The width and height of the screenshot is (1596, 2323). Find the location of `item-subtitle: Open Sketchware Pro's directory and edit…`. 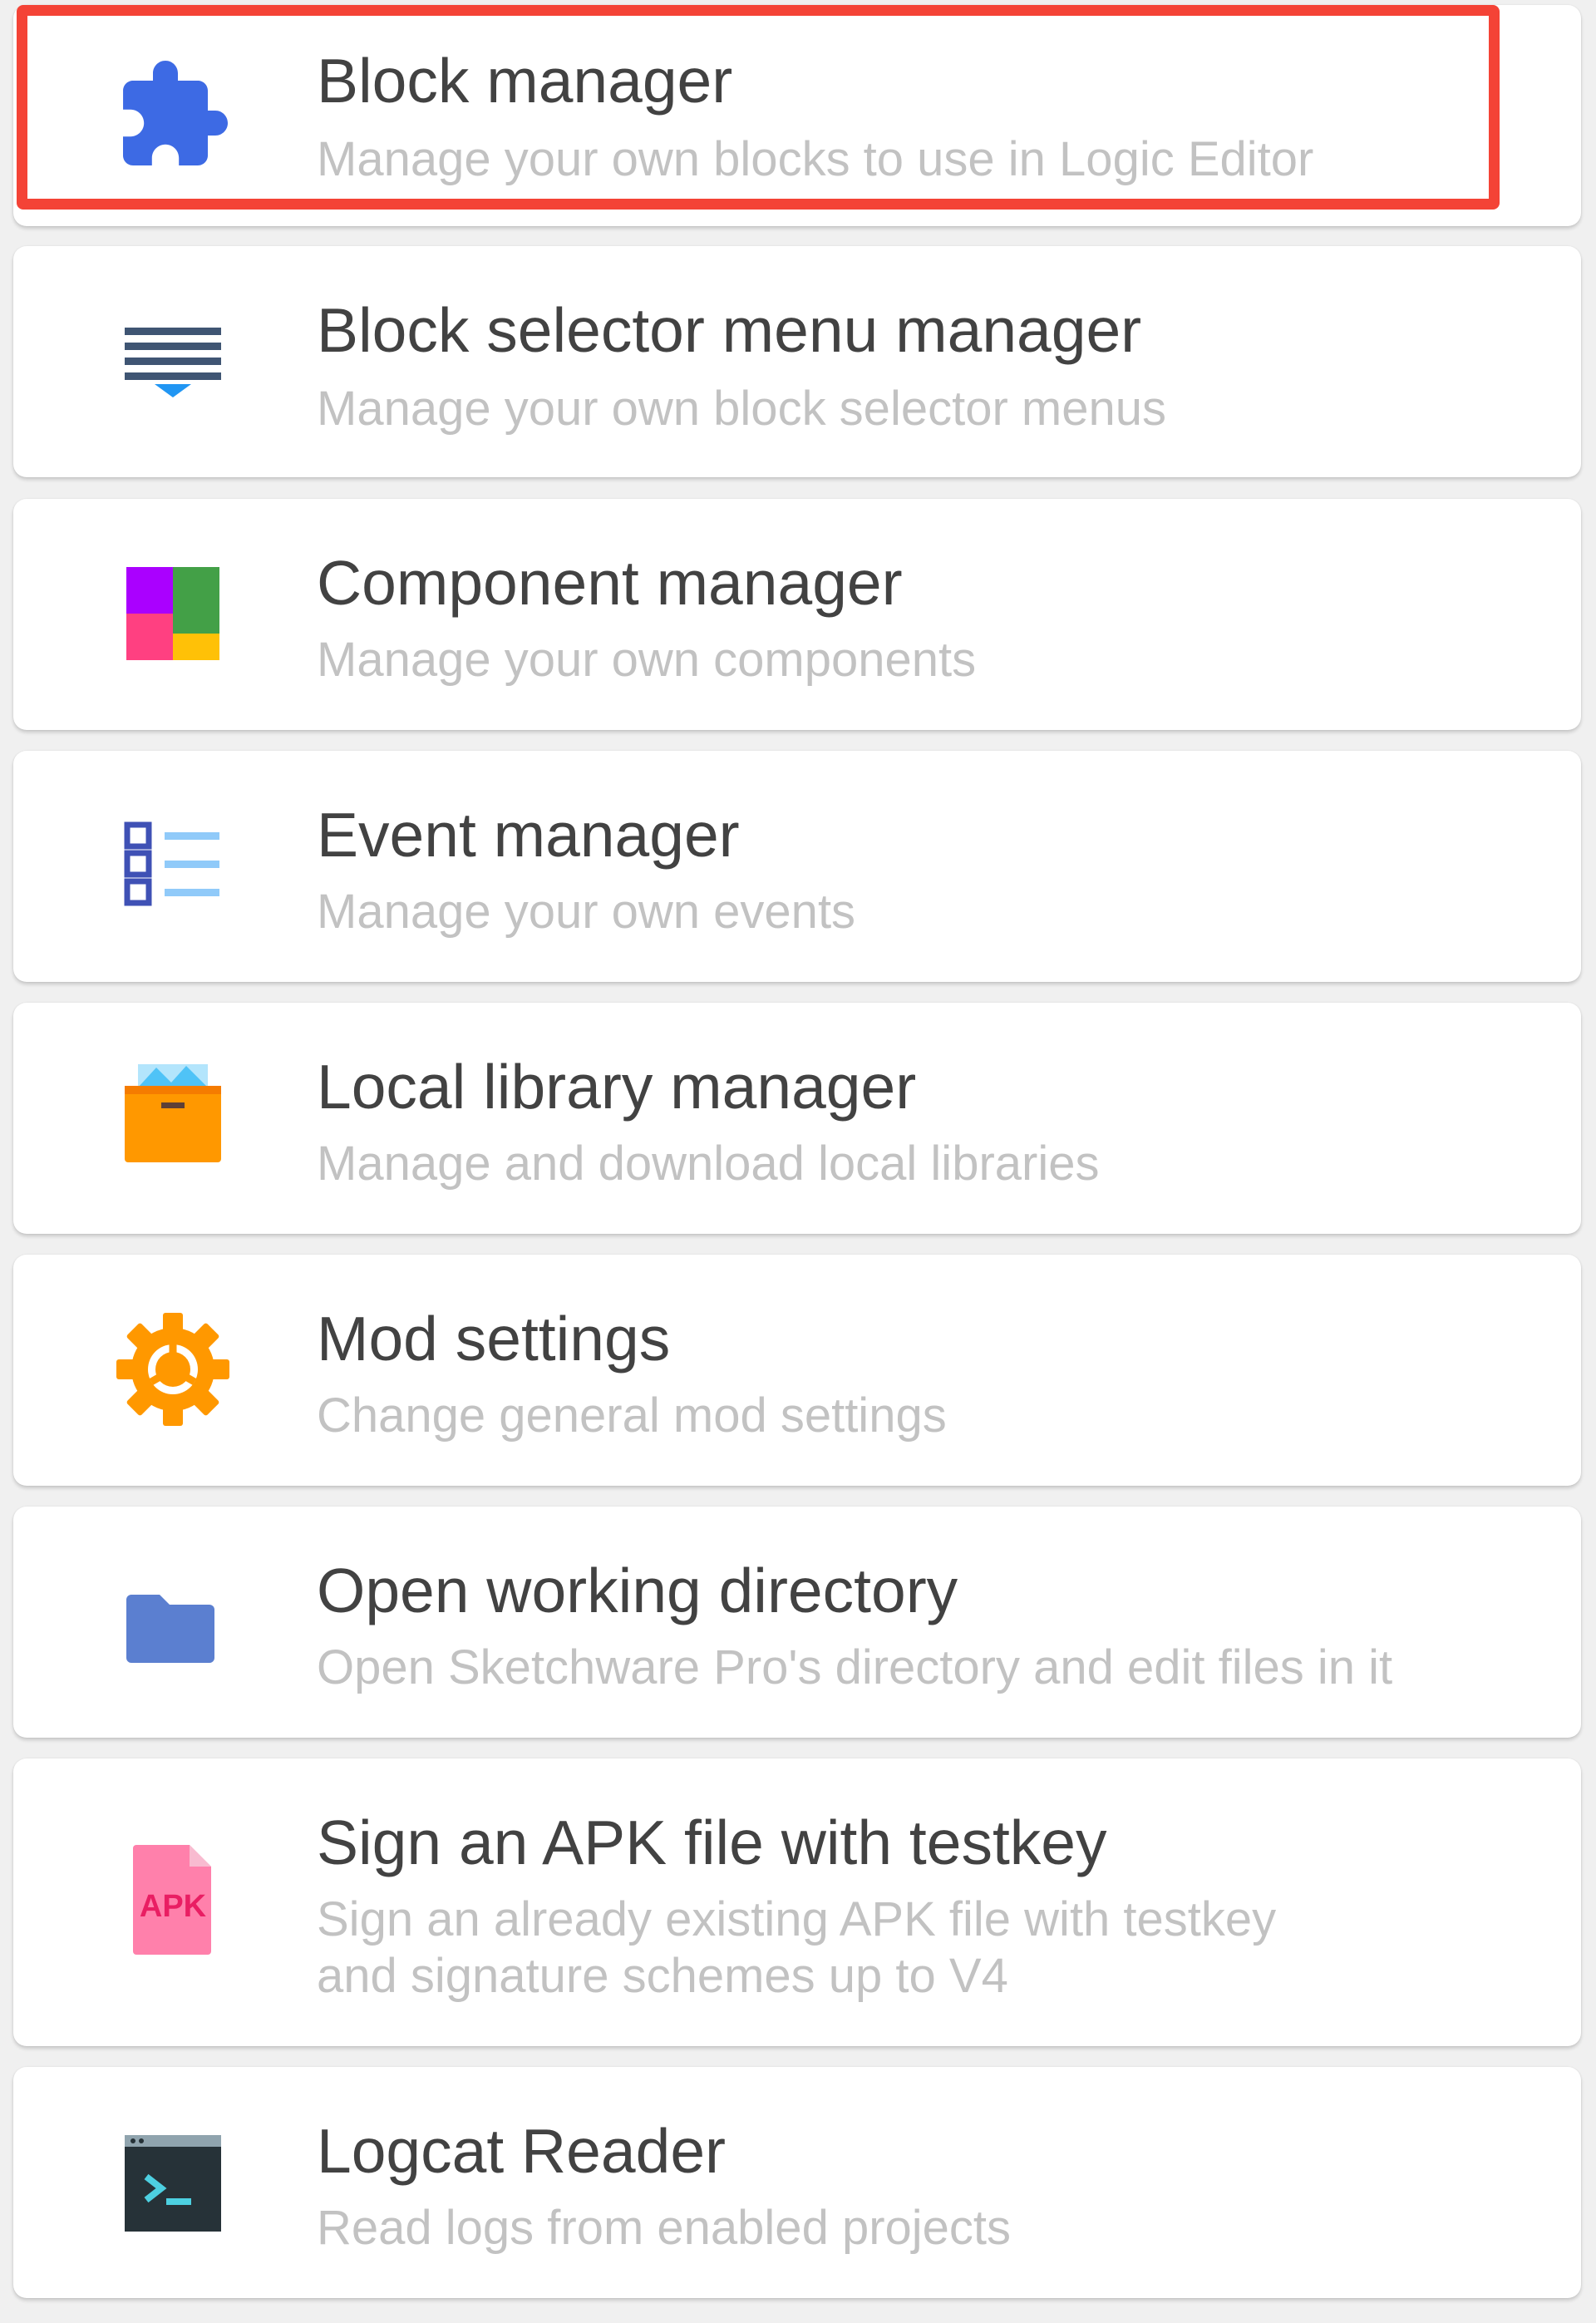

item-subtitle: Open Sketchware Pro's directory and edit… is located at coordinates (855, 1667).